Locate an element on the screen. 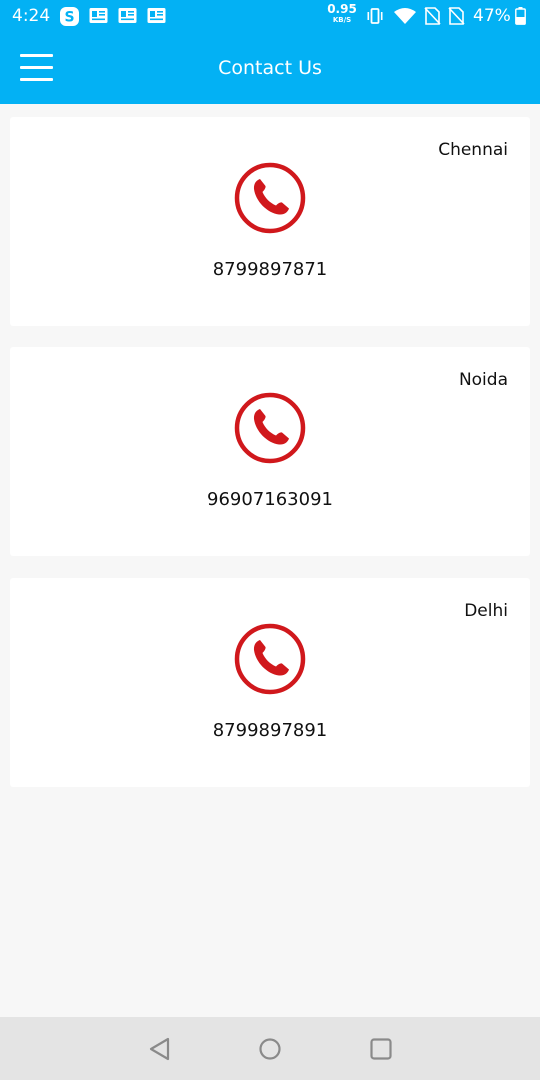 The width and height of the screenshot is (540, 1080). skype-icon: S is located at coordinates (69, 18).